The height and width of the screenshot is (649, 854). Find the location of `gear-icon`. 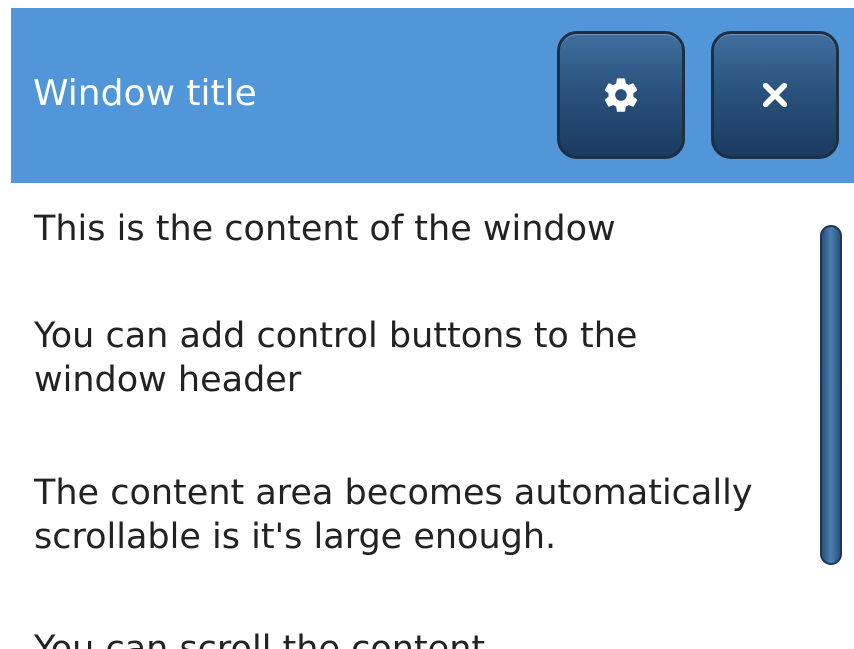

gear-icon is located at coordinates (621, 95).